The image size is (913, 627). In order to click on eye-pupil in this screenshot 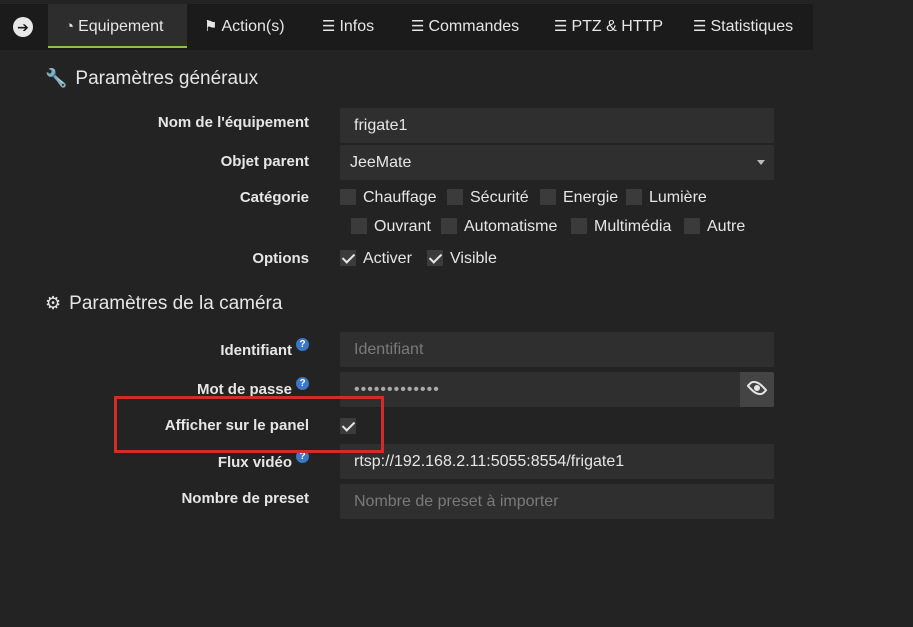, I will do `click(757, 388)`.